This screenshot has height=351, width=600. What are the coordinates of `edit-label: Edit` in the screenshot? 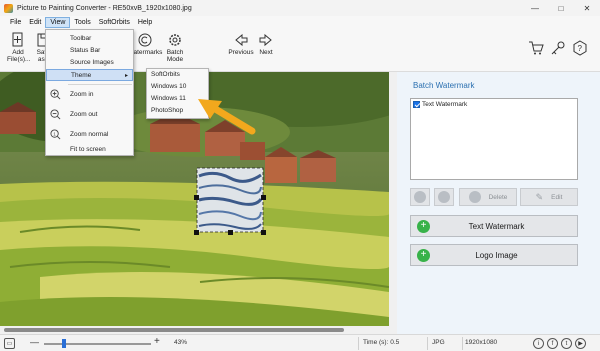 It's located at (557, 197).